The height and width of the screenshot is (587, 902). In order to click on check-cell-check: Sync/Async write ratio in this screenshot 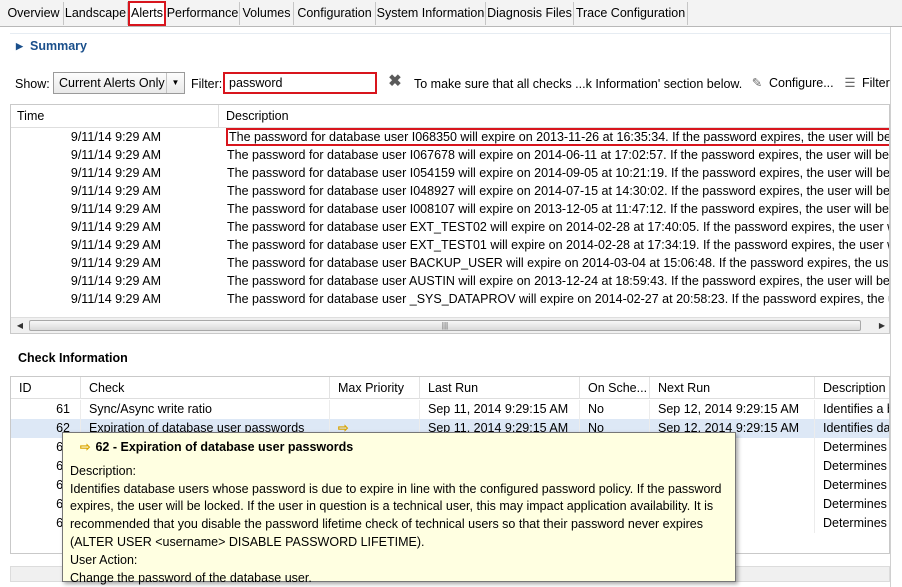, I will do `click(206, 409)`.